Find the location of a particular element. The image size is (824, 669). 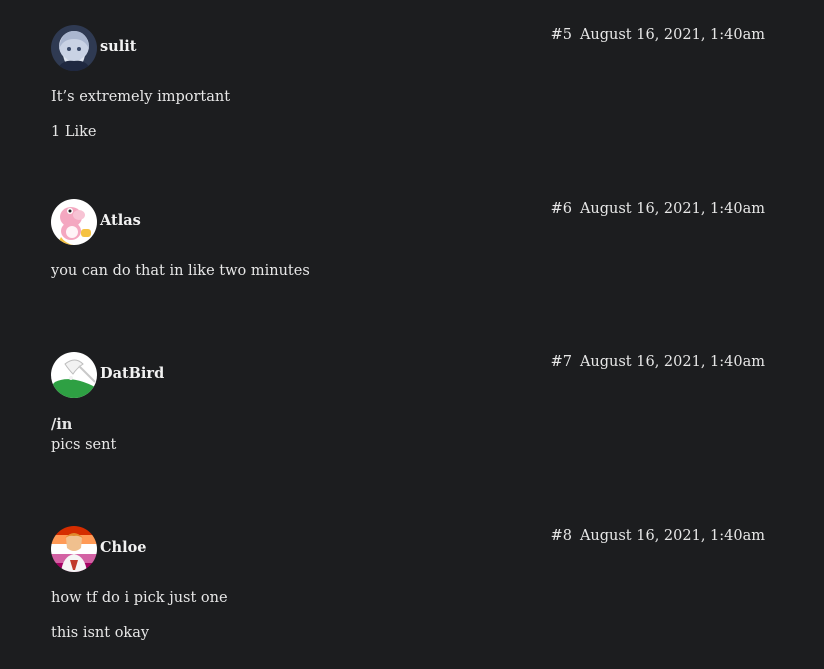

post-meta: #8 August 16, 2021, 1:40am is located at coordinates (658, 536).